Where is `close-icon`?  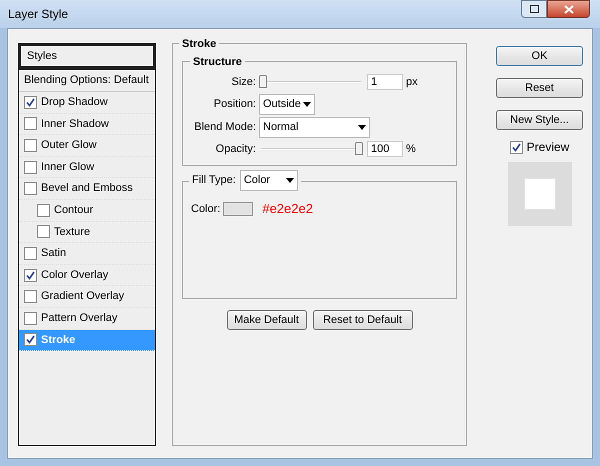 close-icon is located at coordinates (569, 9).